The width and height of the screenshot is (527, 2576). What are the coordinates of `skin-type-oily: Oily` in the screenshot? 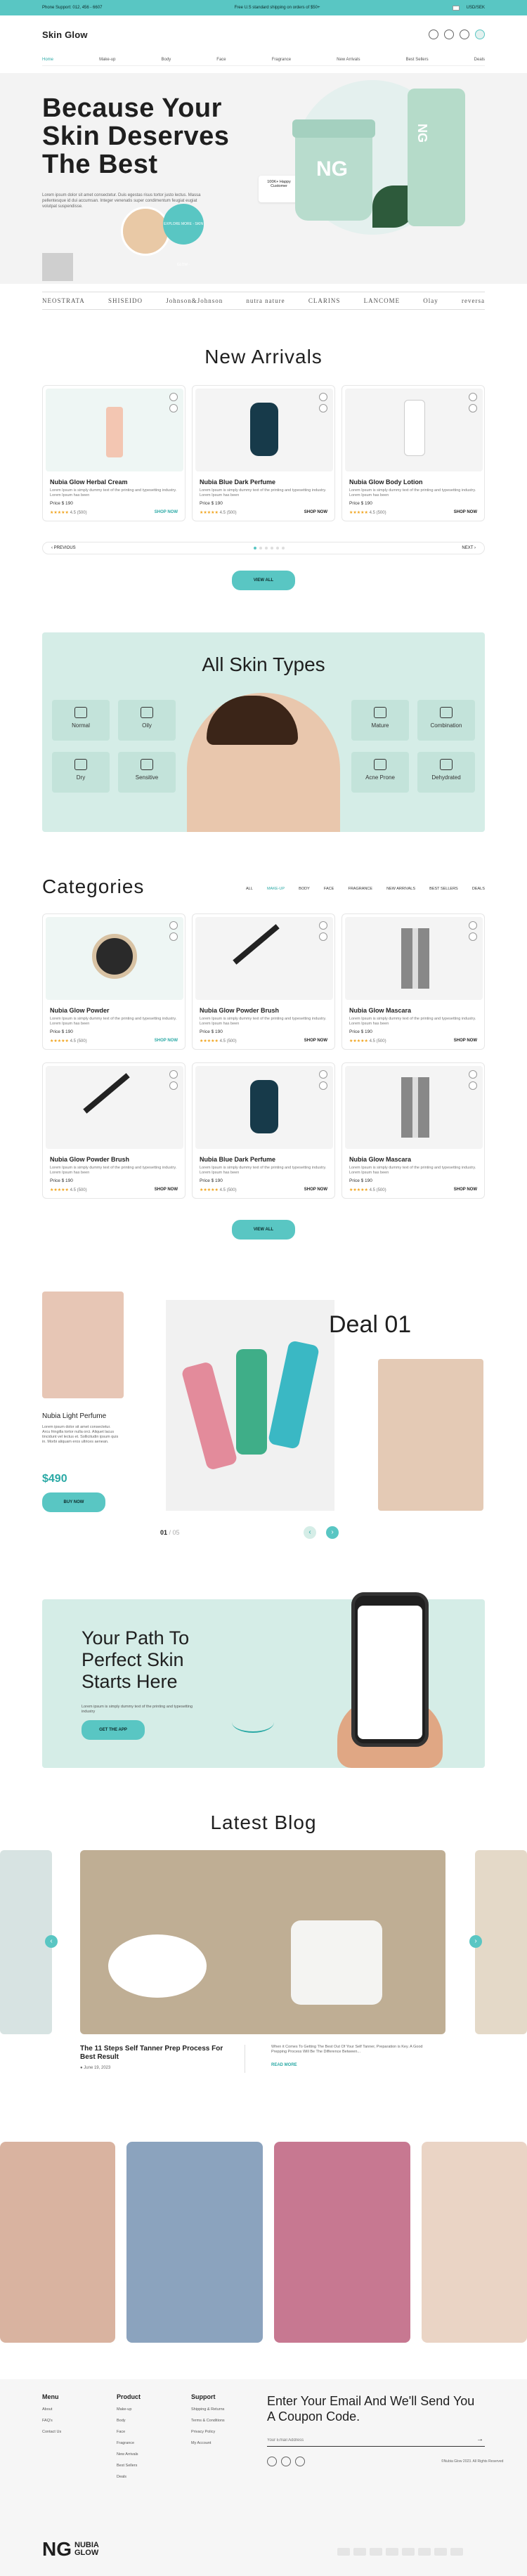 It's located at (147, 720).